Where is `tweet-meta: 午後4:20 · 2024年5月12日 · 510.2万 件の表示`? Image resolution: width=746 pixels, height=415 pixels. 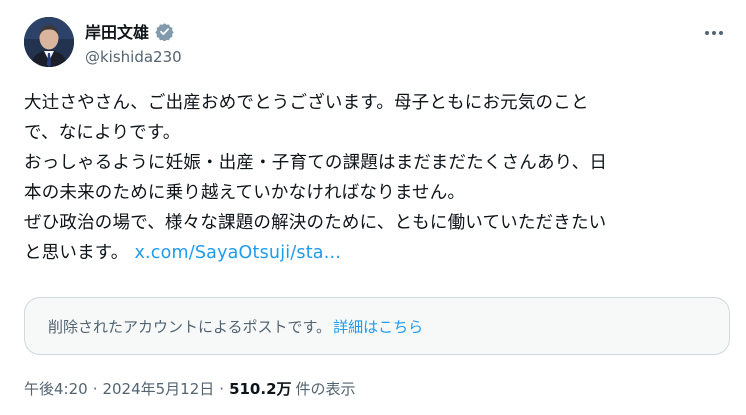 tweet-meta: 午後4:20 · 2024年5月12日 · 510.2万 件の表示 is located at coordinates (190, 388).